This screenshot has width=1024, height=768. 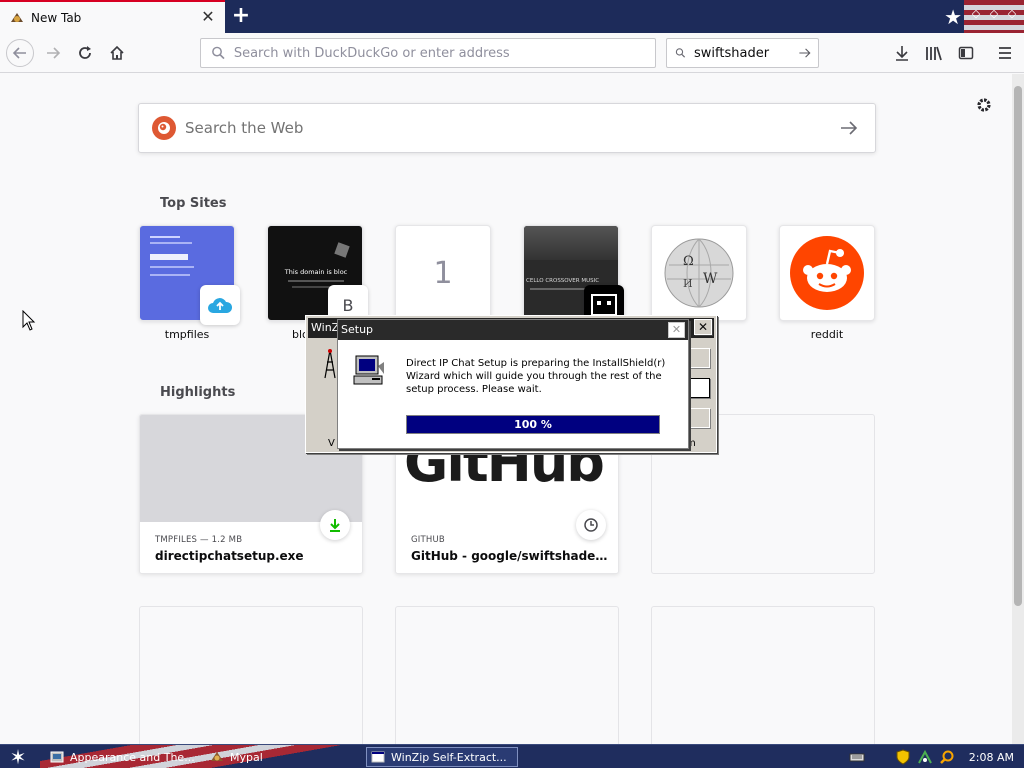 What do you see at coordinates (703, 327) in the screenshot?
I see `winzip-close-button: ✕` at bounding box center [703, 327].